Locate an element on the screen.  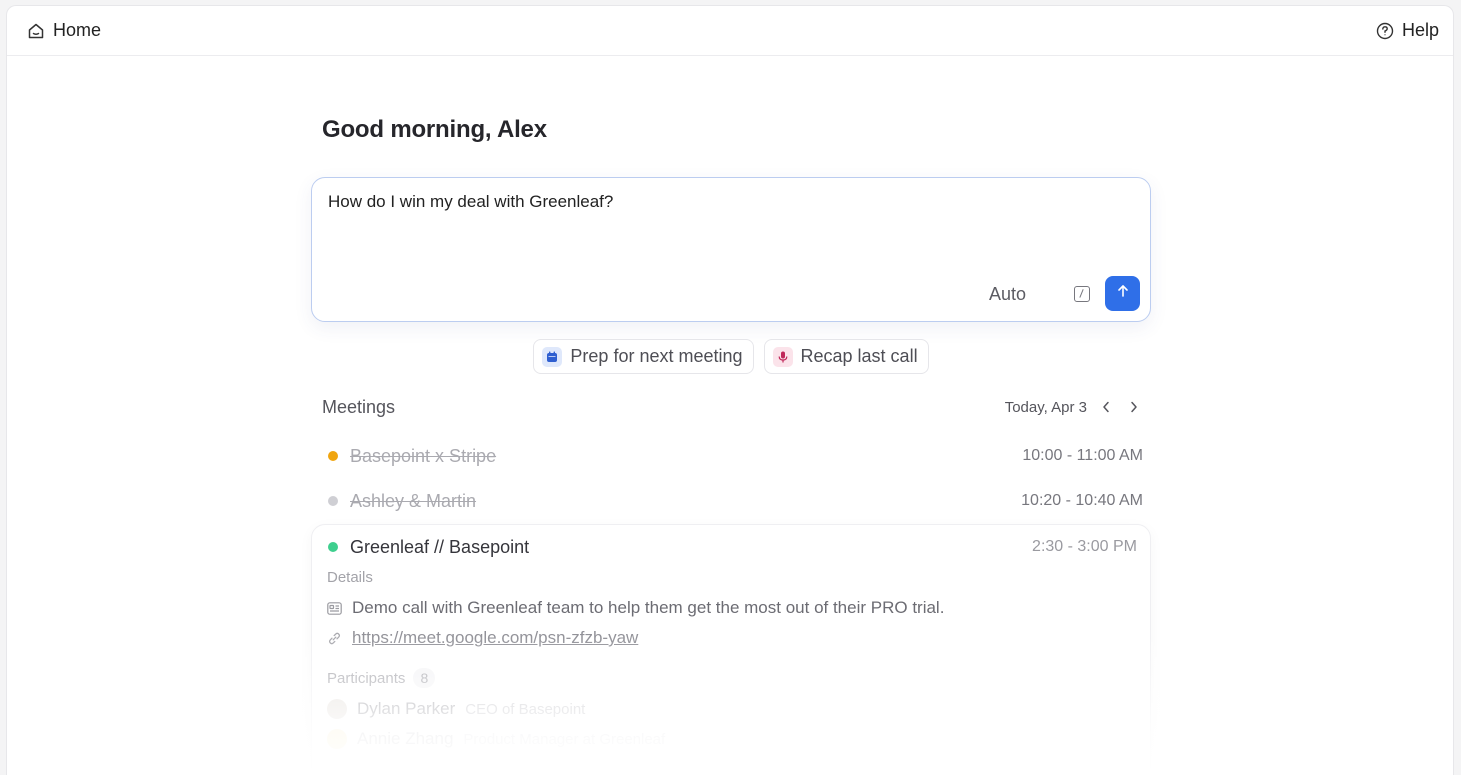
meeting-row: Greenleaf // Basepoint 2:30 - 3:00 PM is located at coordinates (732, 547).